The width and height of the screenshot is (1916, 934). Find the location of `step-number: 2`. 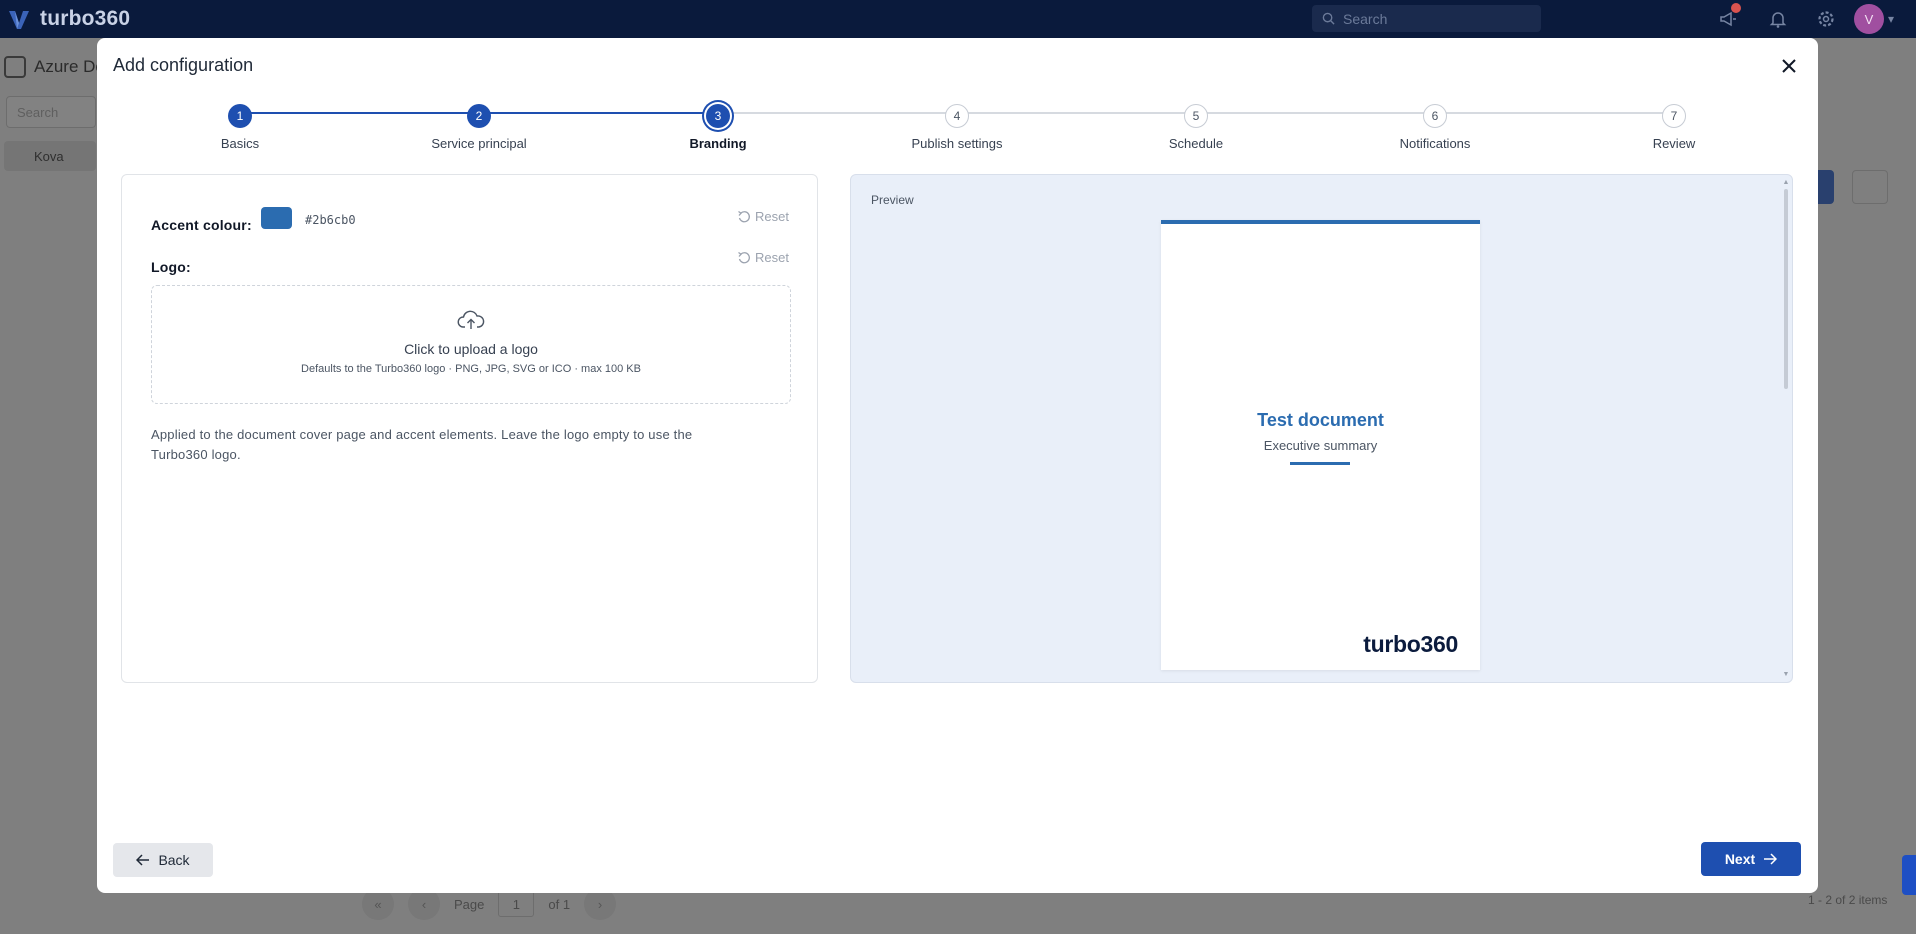

step-number: 2 is located at coordinates (479, 116).